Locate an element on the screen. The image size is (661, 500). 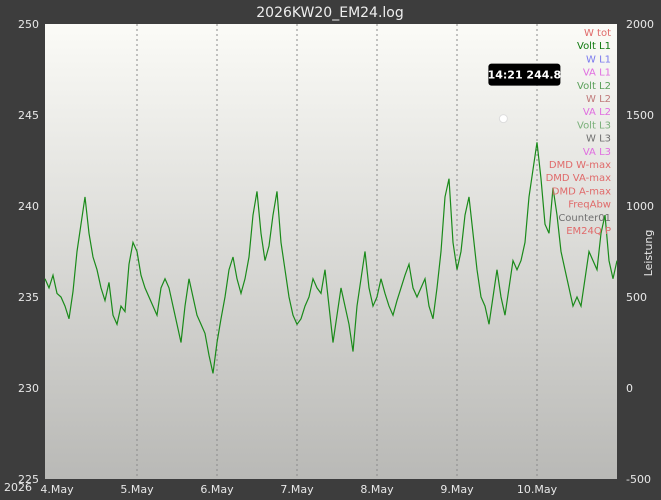
y-tick-label: 245 is located at coordinates (28, 115).